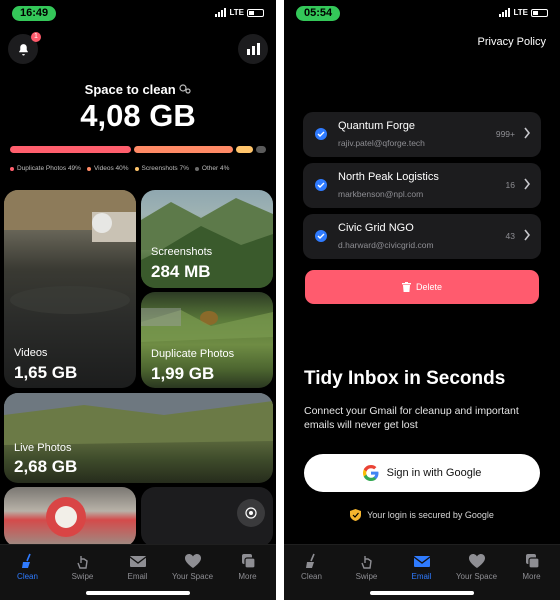  Describe the element at coordinates (43, 448) in the screenshot. I see `live-photos-title: Live Photos` at that location.